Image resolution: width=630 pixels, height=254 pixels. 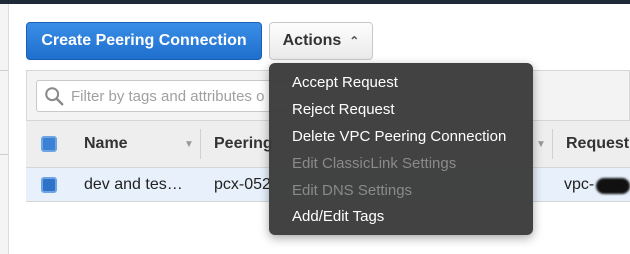 I want to click on search-icon, so click(x=54, y=96).